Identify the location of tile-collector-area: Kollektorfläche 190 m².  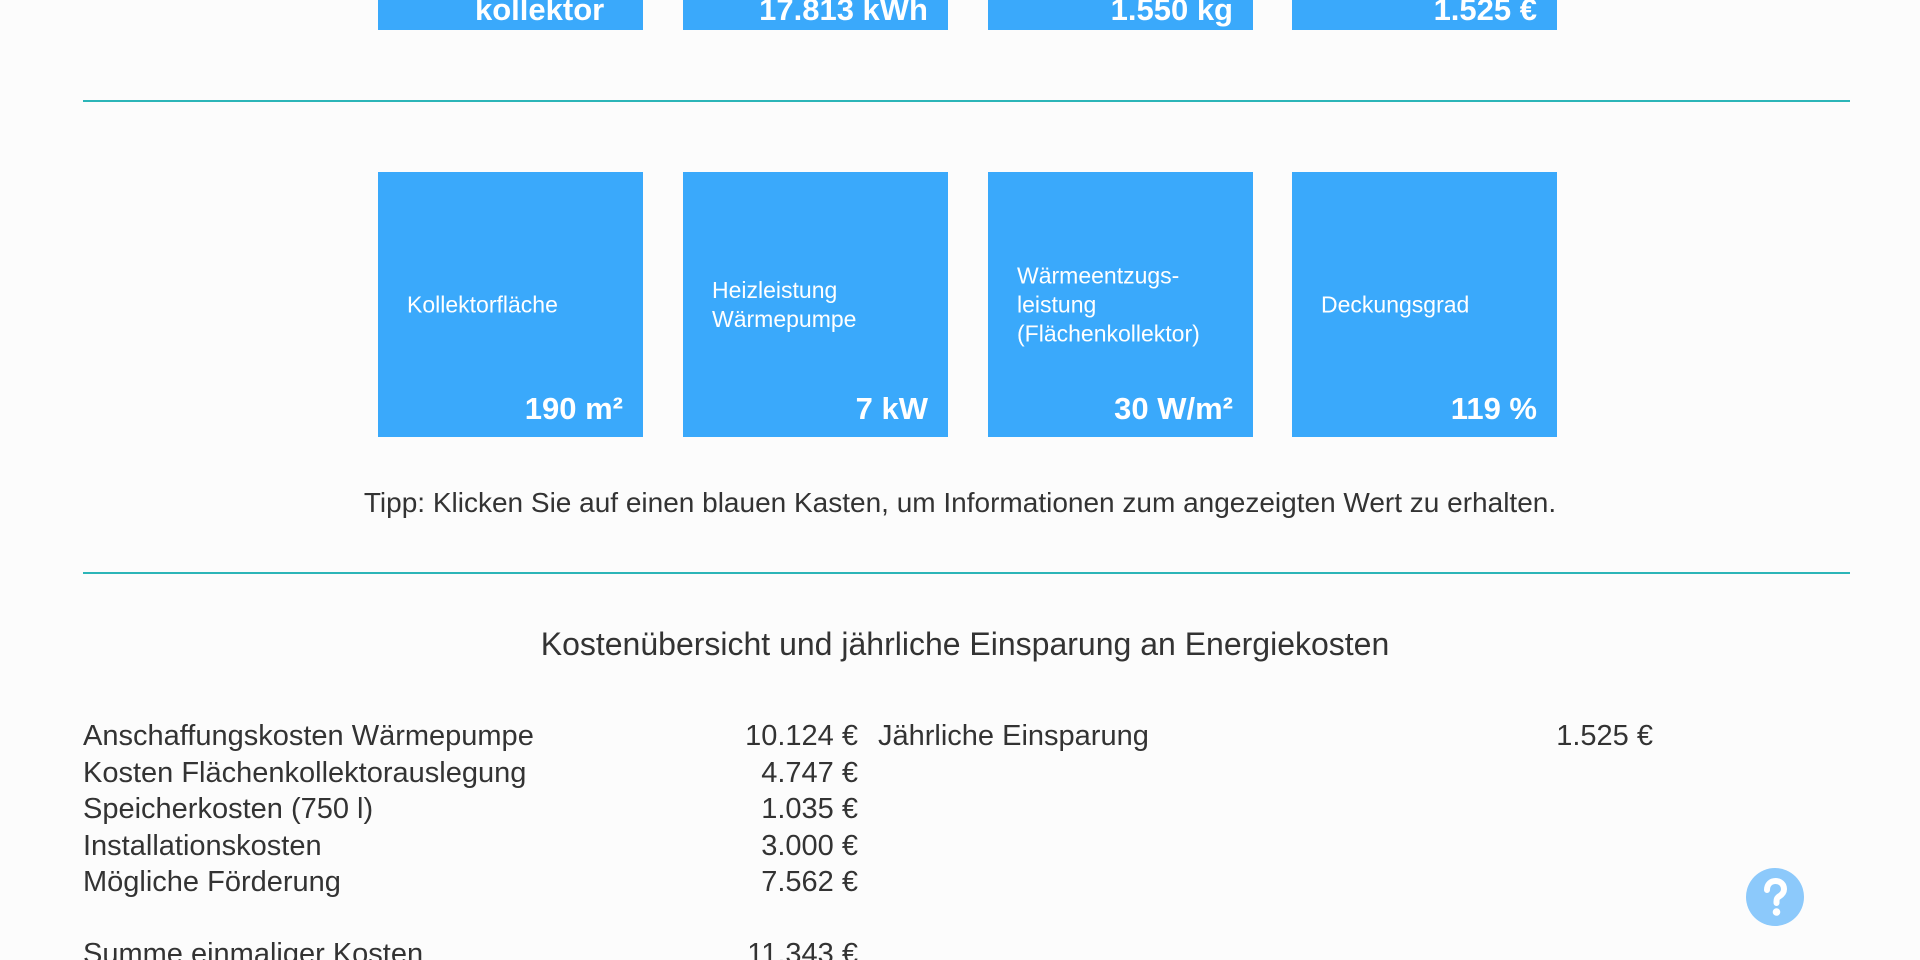
(510, 304).